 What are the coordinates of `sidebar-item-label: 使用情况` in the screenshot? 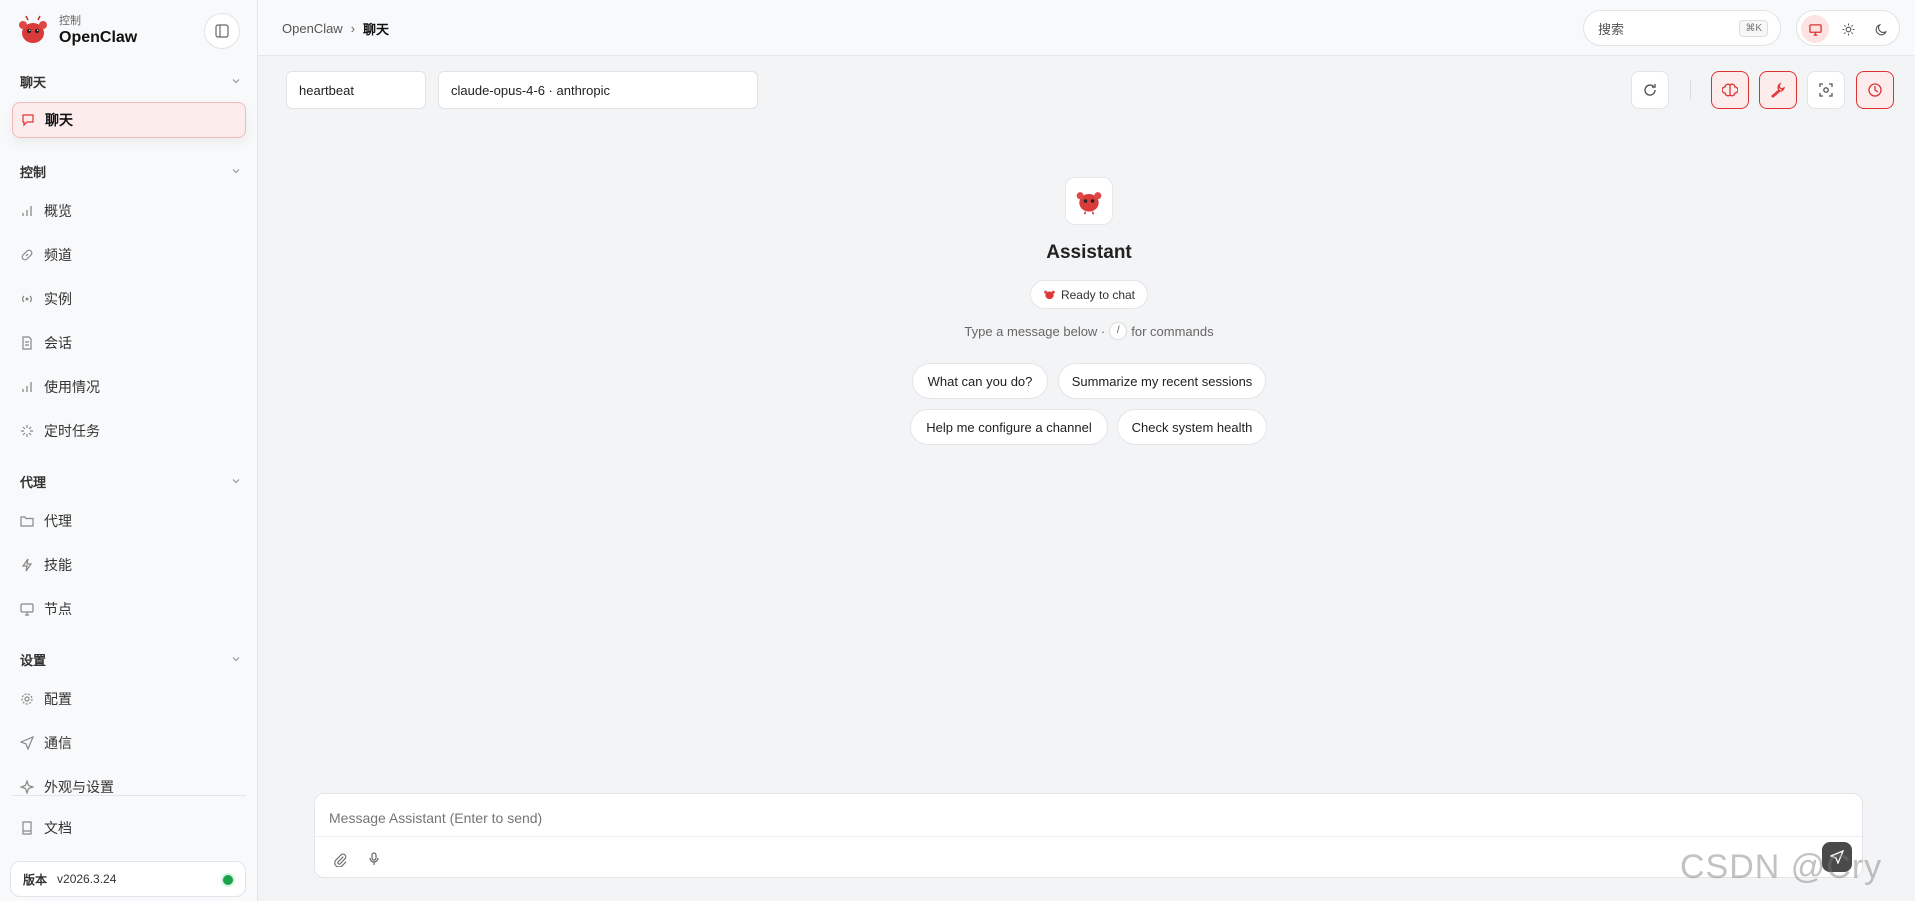 It's located at (72, 387).